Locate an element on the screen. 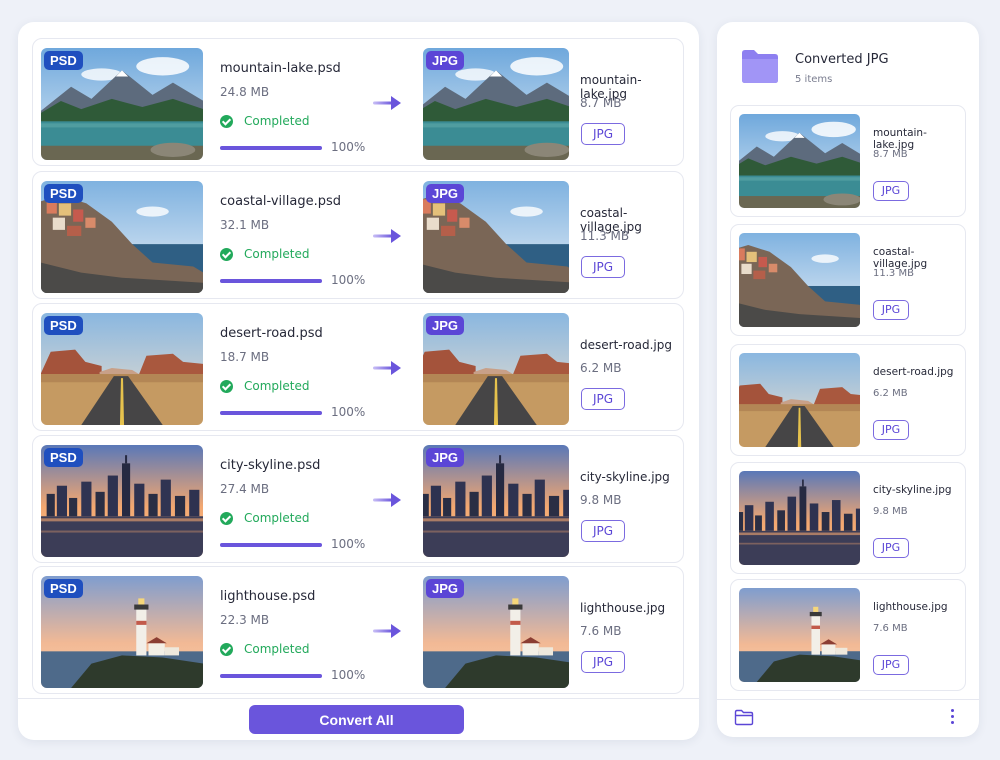  output-file-card: coastal-village.jpg 11.3 MB JPG is located at coordinates (848, 280).